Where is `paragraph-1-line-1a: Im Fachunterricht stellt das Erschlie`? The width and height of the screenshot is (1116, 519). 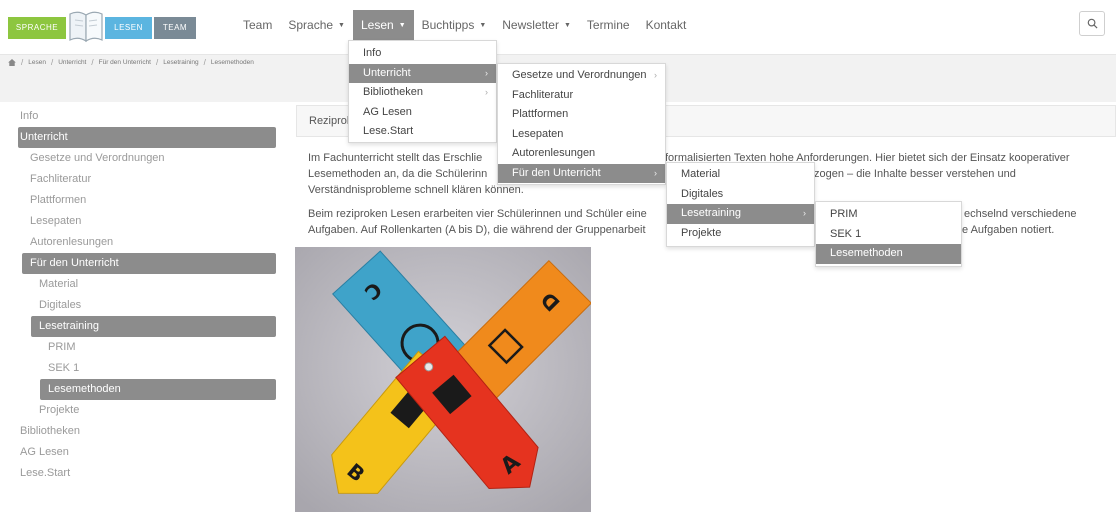
paragraph-1-line-1a: Im Fachunterricht stellt das Erschlie is located at coordinates (395, 158).